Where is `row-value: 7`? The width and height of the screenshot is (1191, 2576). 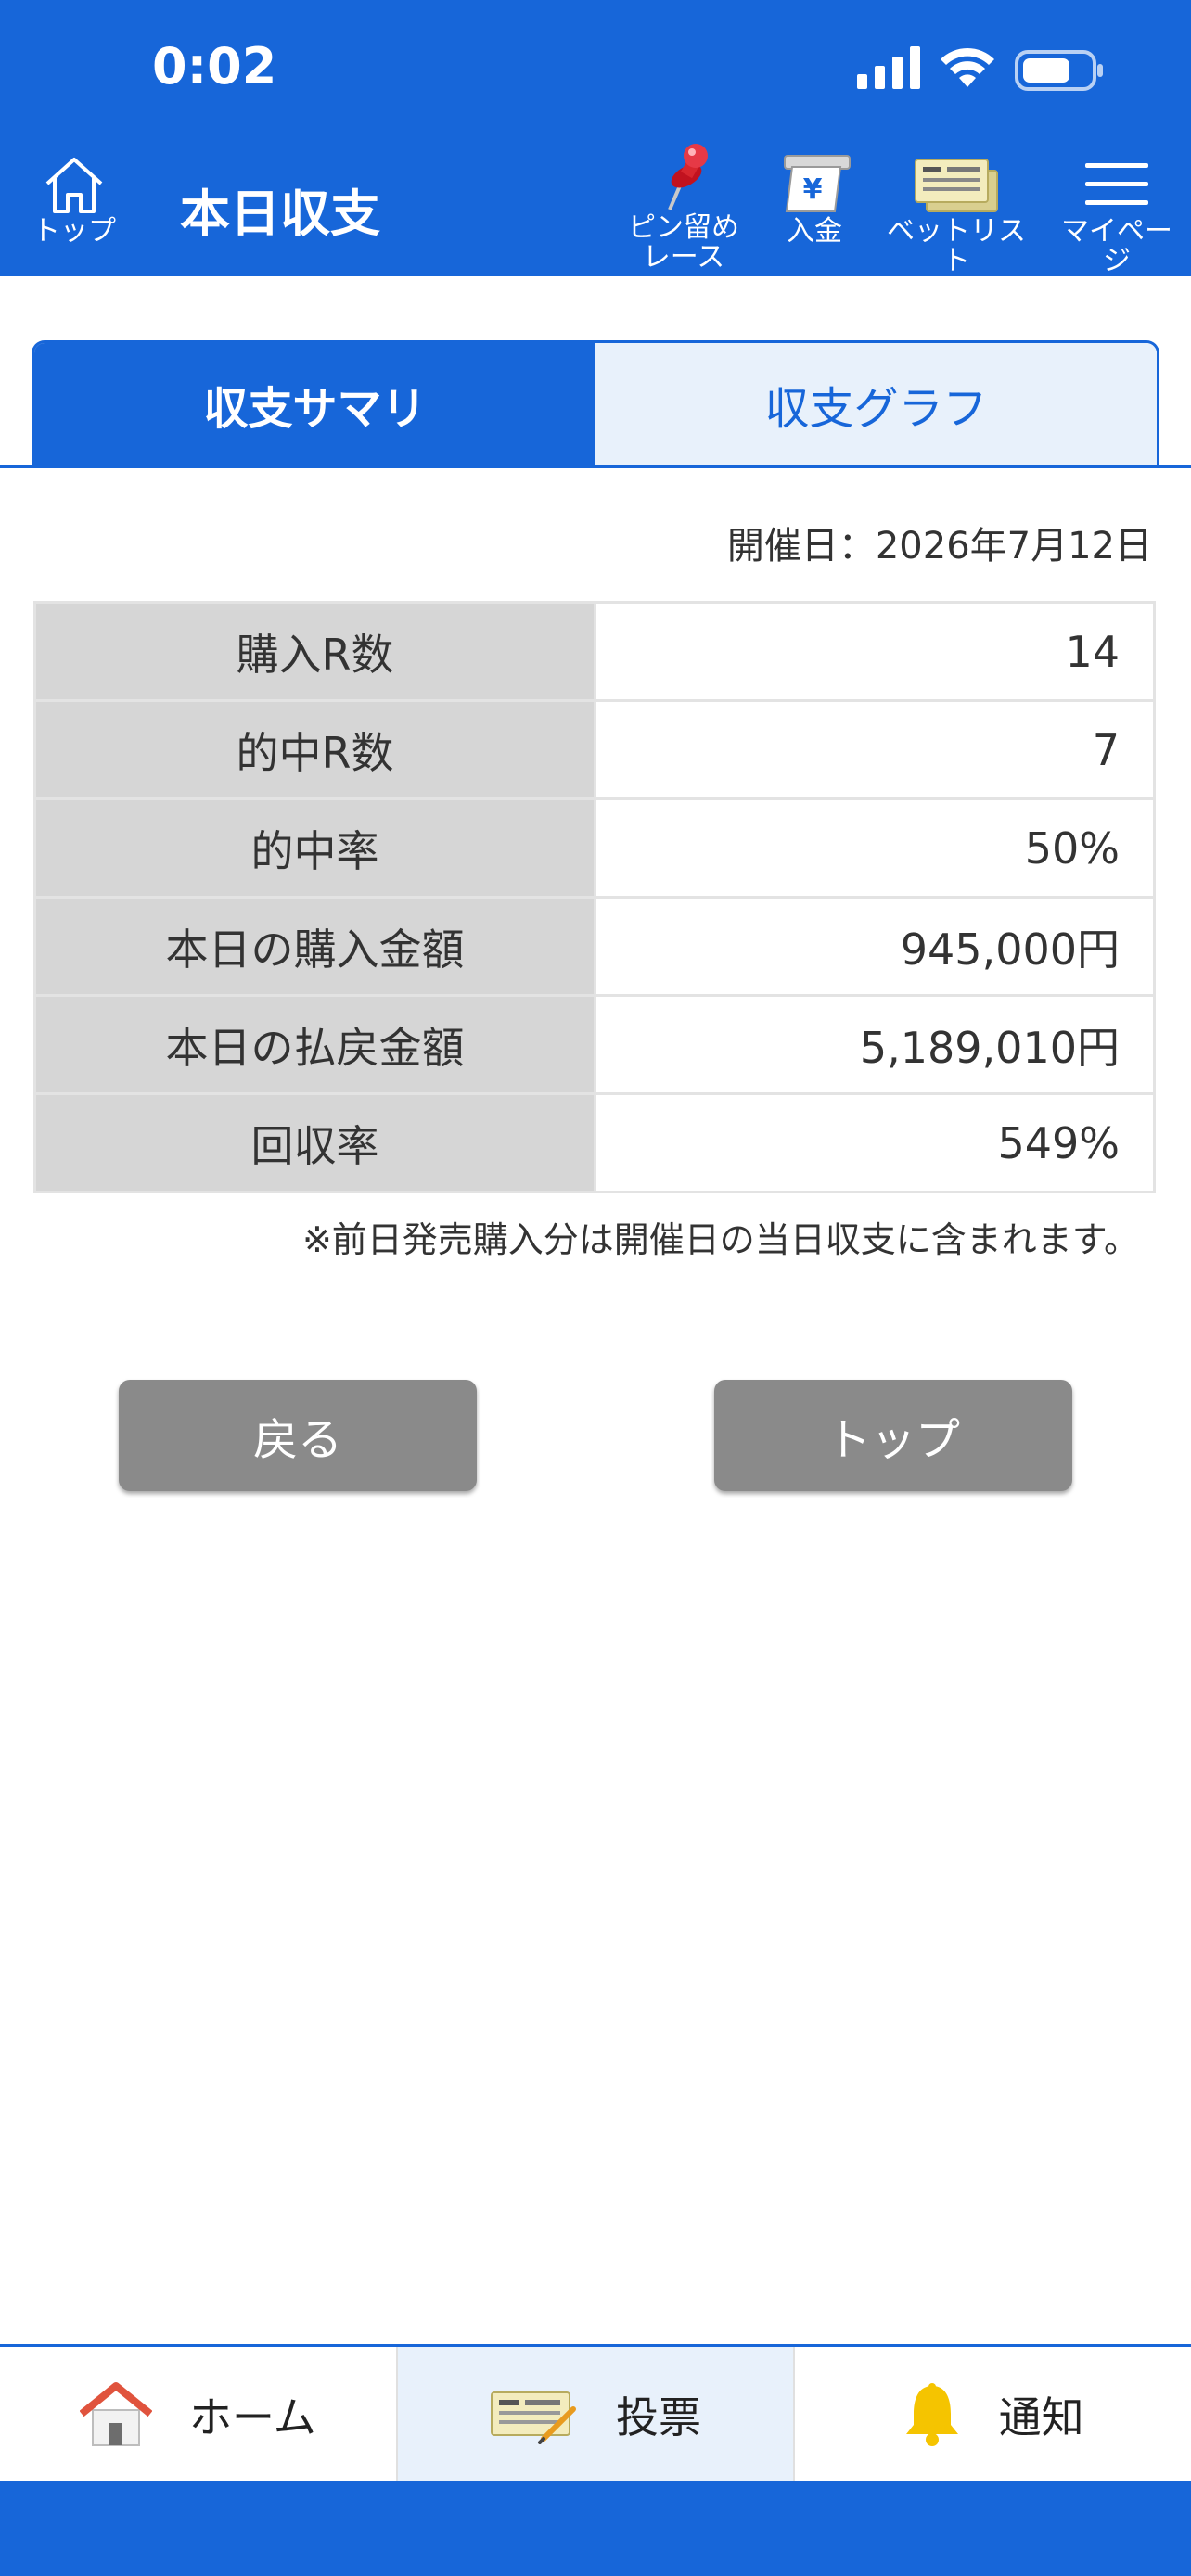
row-value: 7 is located at coordinates (875, 749).